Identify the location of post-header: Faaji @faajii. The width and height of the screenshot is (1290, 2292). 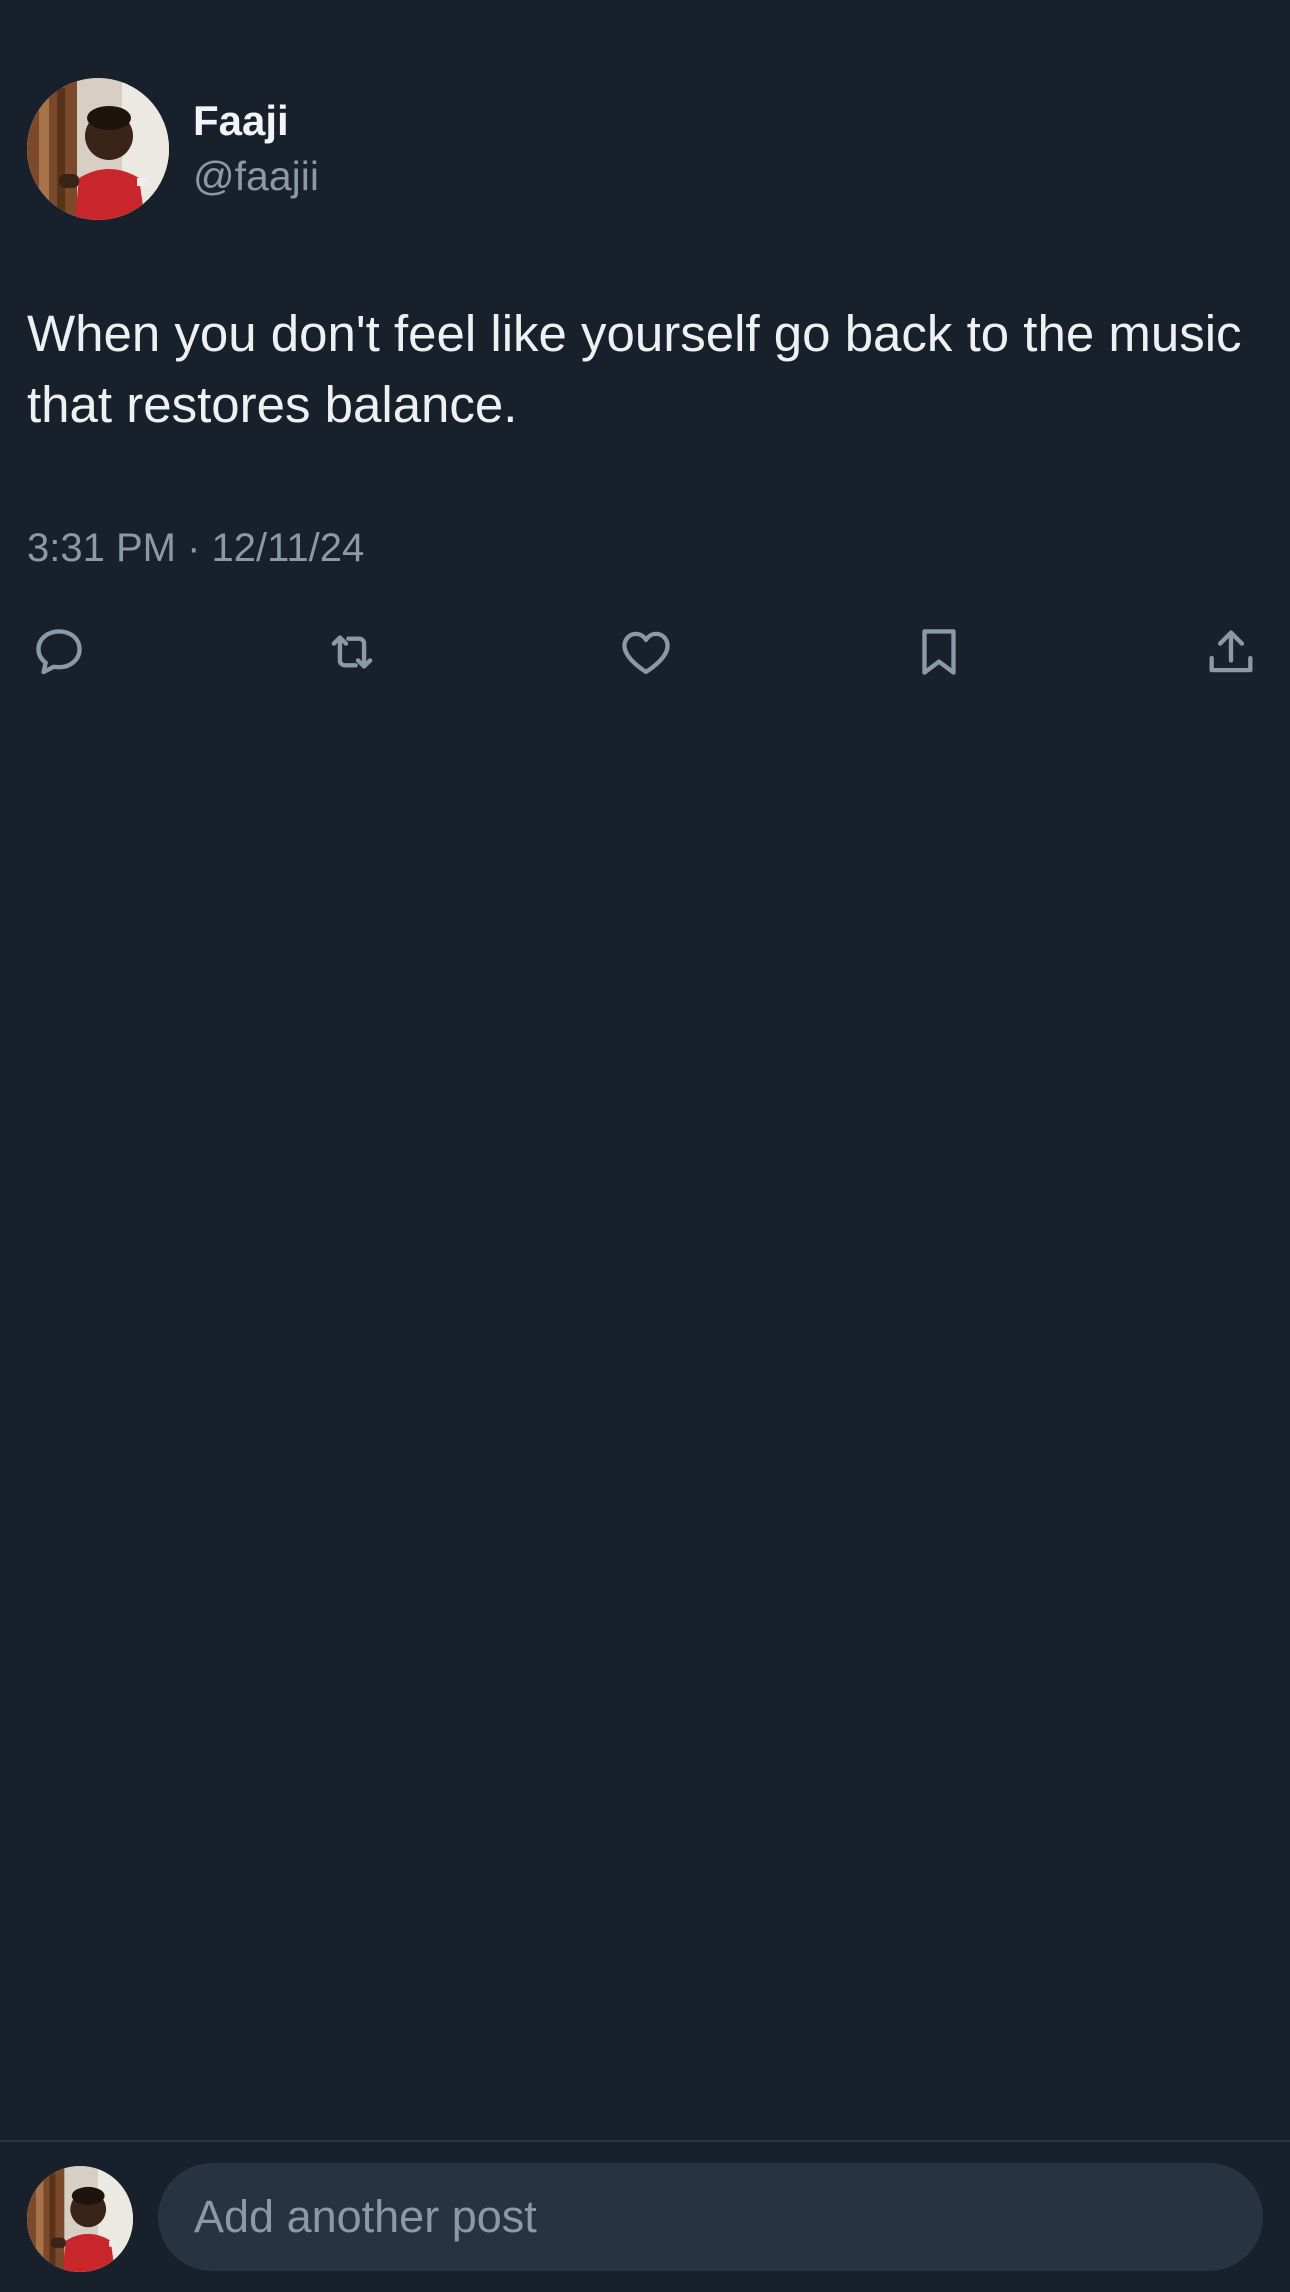
(173, 149).